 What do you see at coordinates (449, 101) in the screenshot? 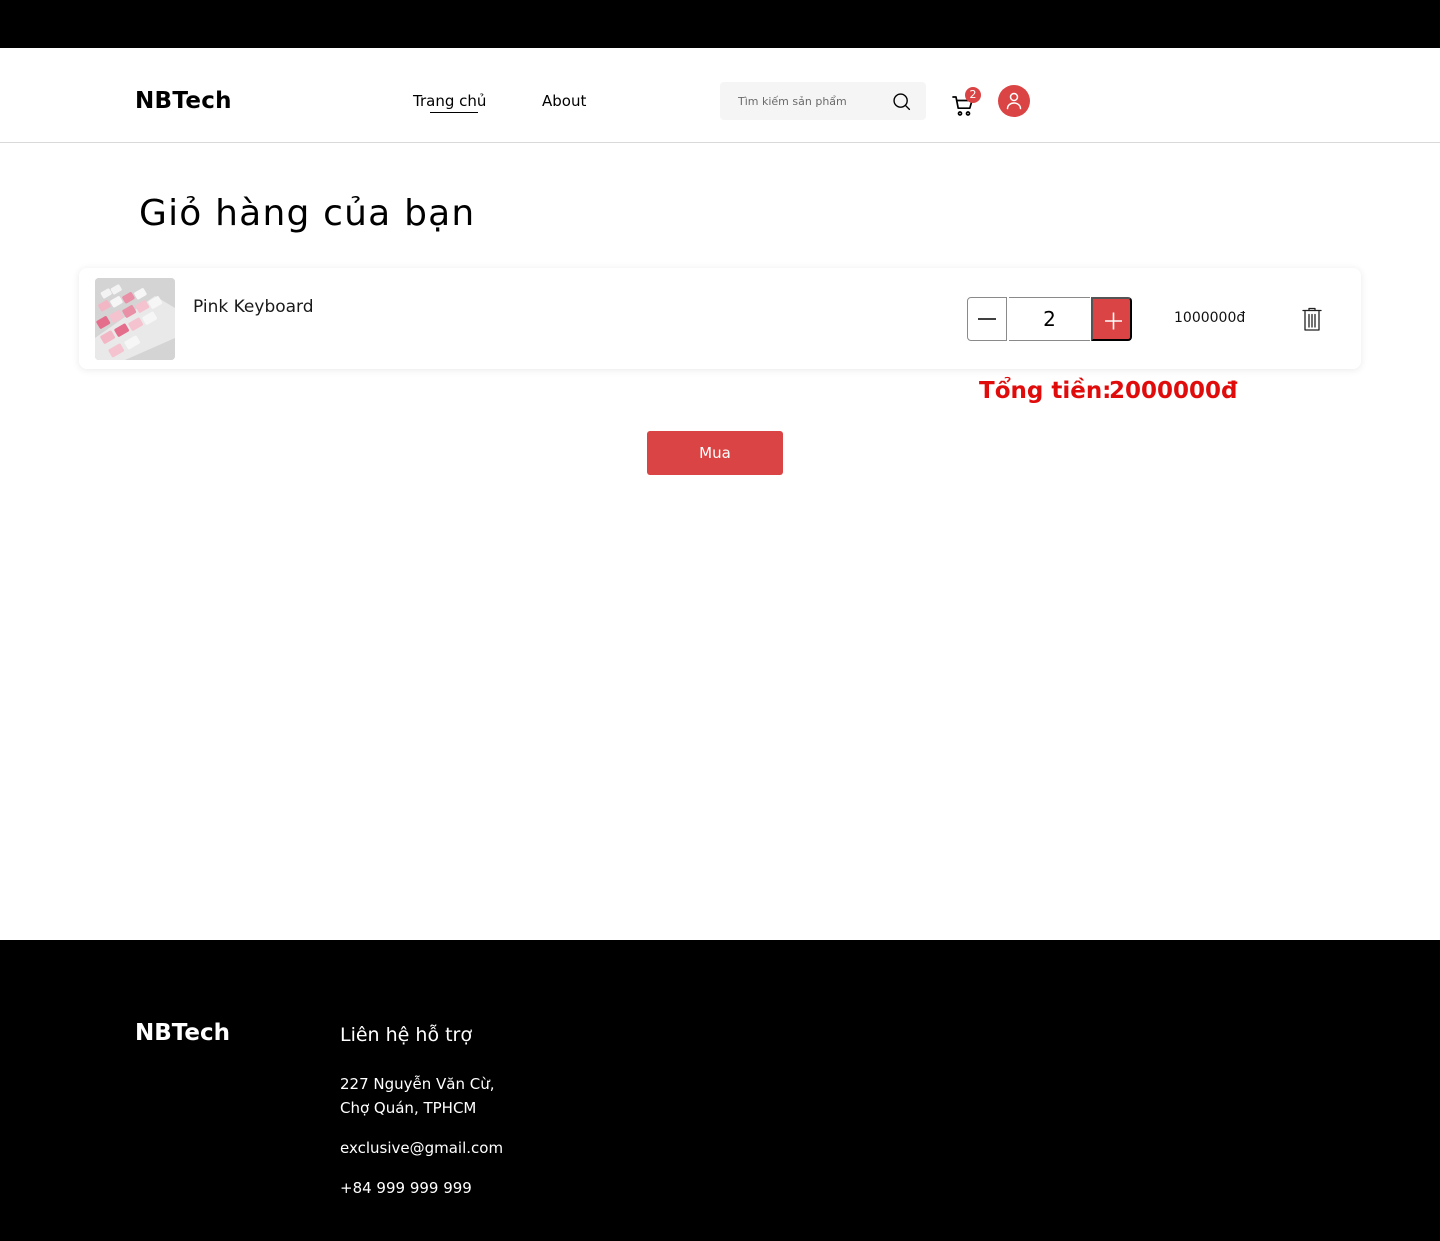
I see `nav-link-home: Trang chủ` at bounding box center [449, 101].